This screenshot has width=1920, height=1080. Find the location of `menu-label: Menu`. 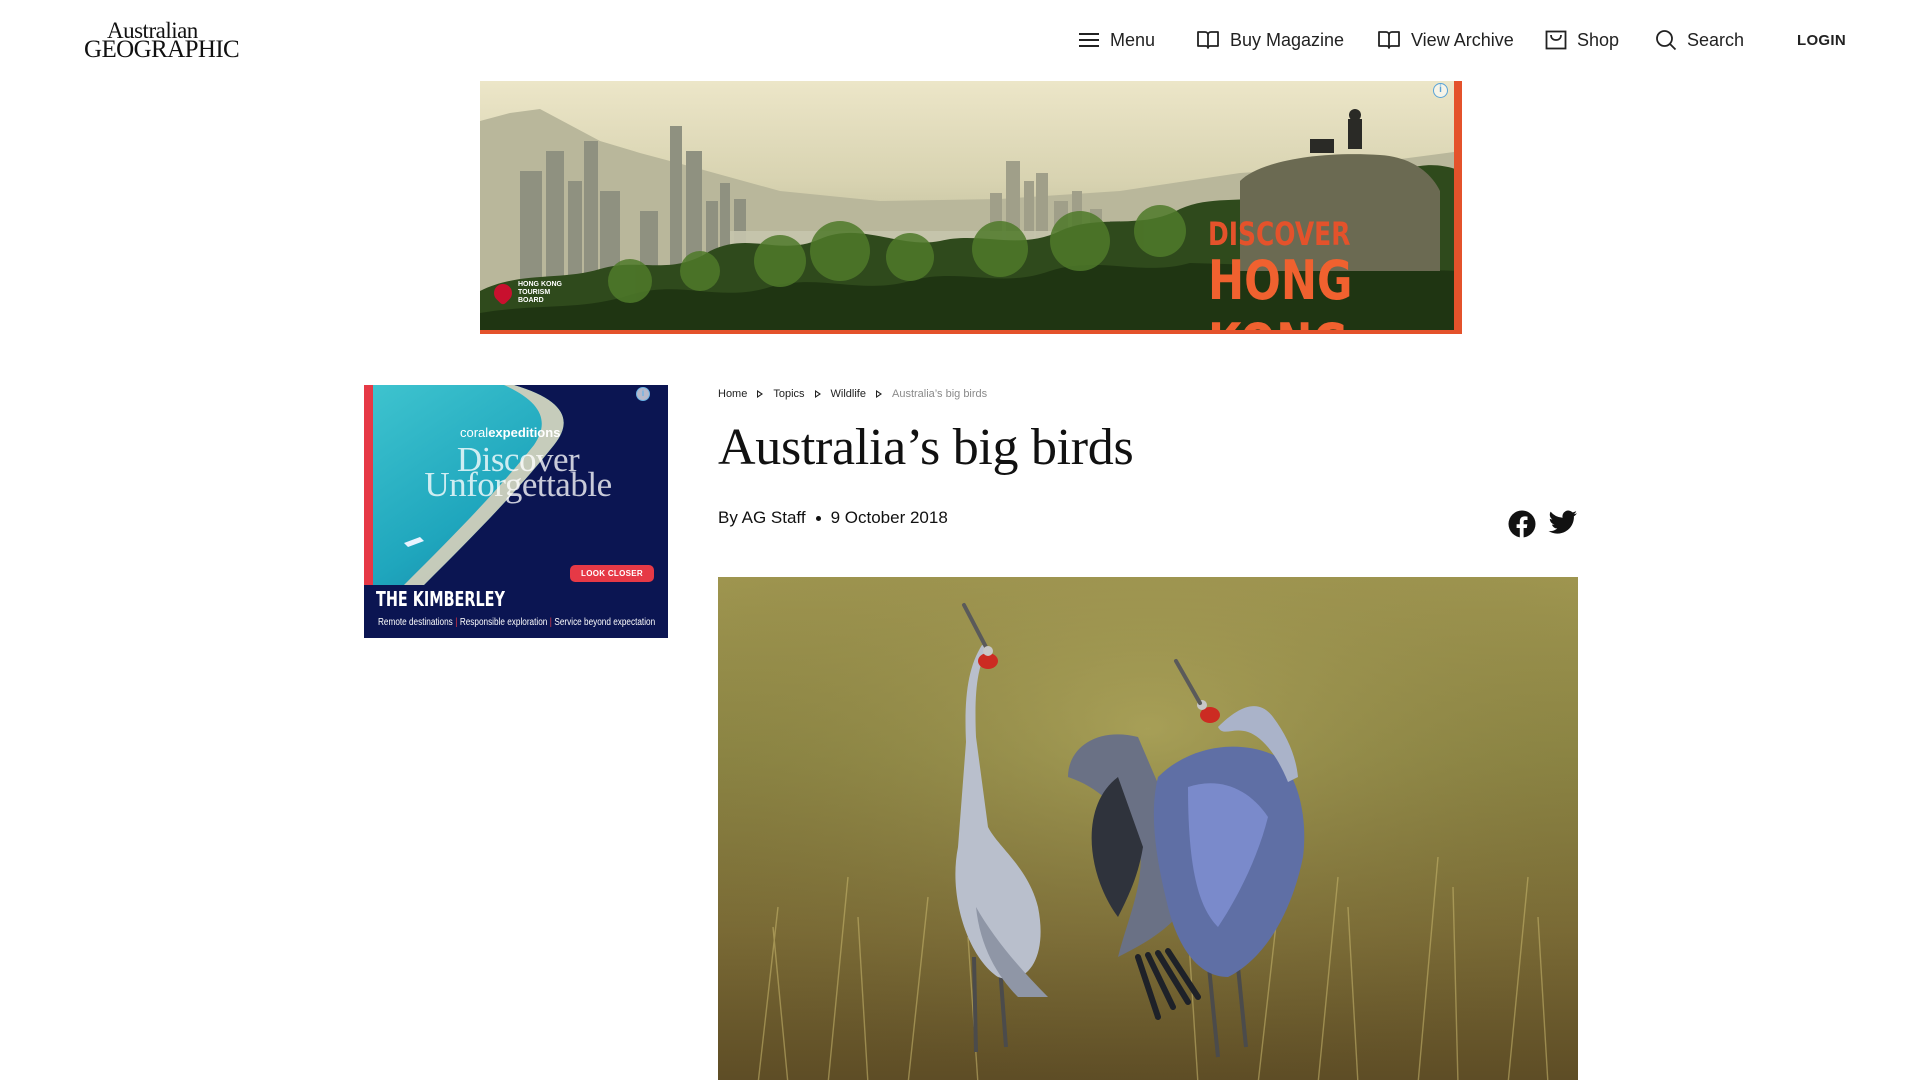

menu-label: Menu is located at coordinates (1133, 39).